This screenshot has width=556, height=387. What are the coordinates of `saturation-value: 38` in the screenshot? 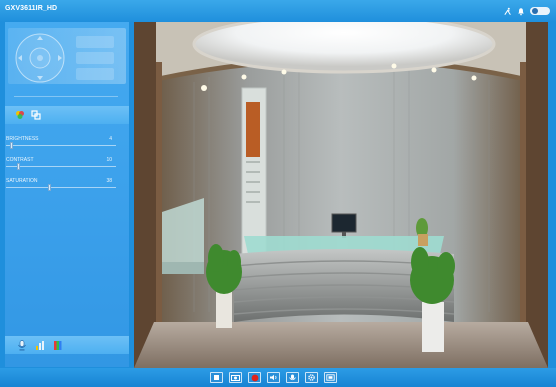 It's located at (109, 181).